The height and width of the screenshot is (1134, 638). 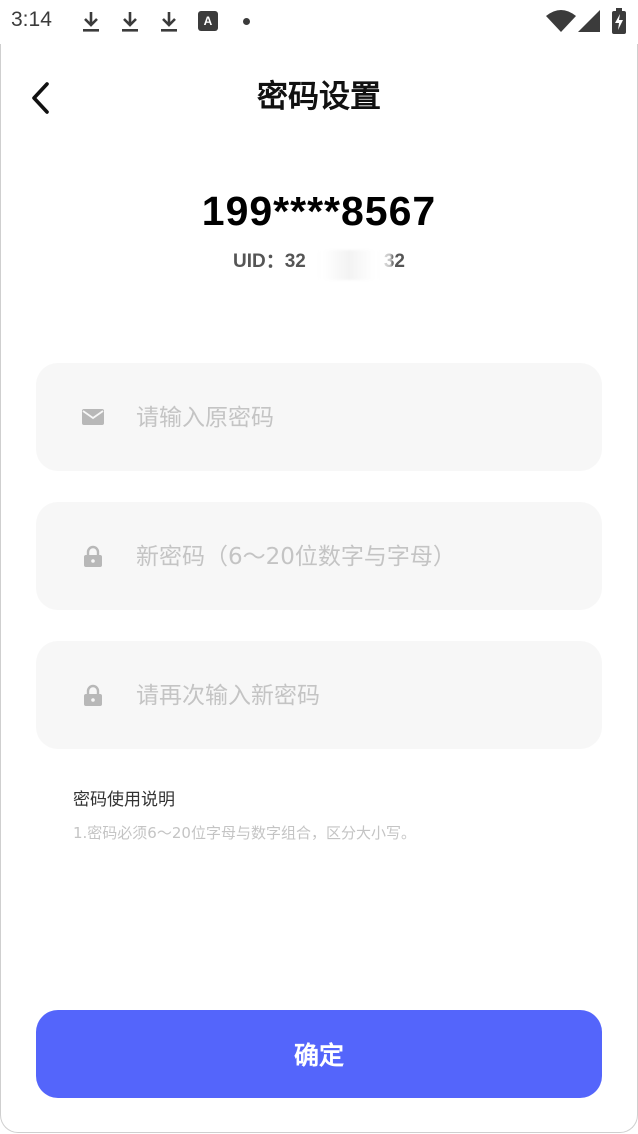 I want to click on status-time: 3:14, so click(x=31, y=19).